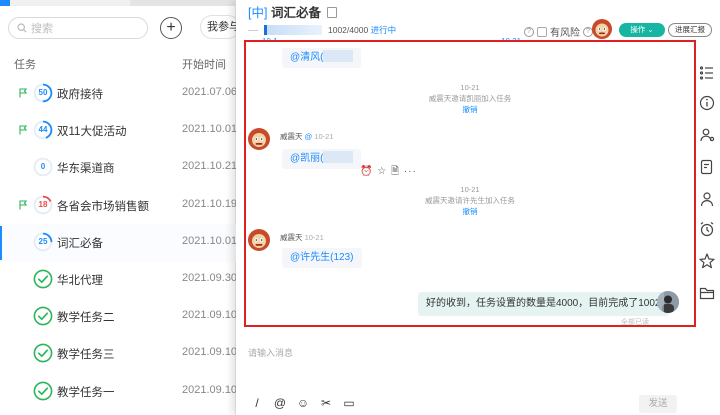 The image size is (720, 415). Describe the element at coordinates (183, 3) in the screenshot. I see `secondary-tab` at that location.